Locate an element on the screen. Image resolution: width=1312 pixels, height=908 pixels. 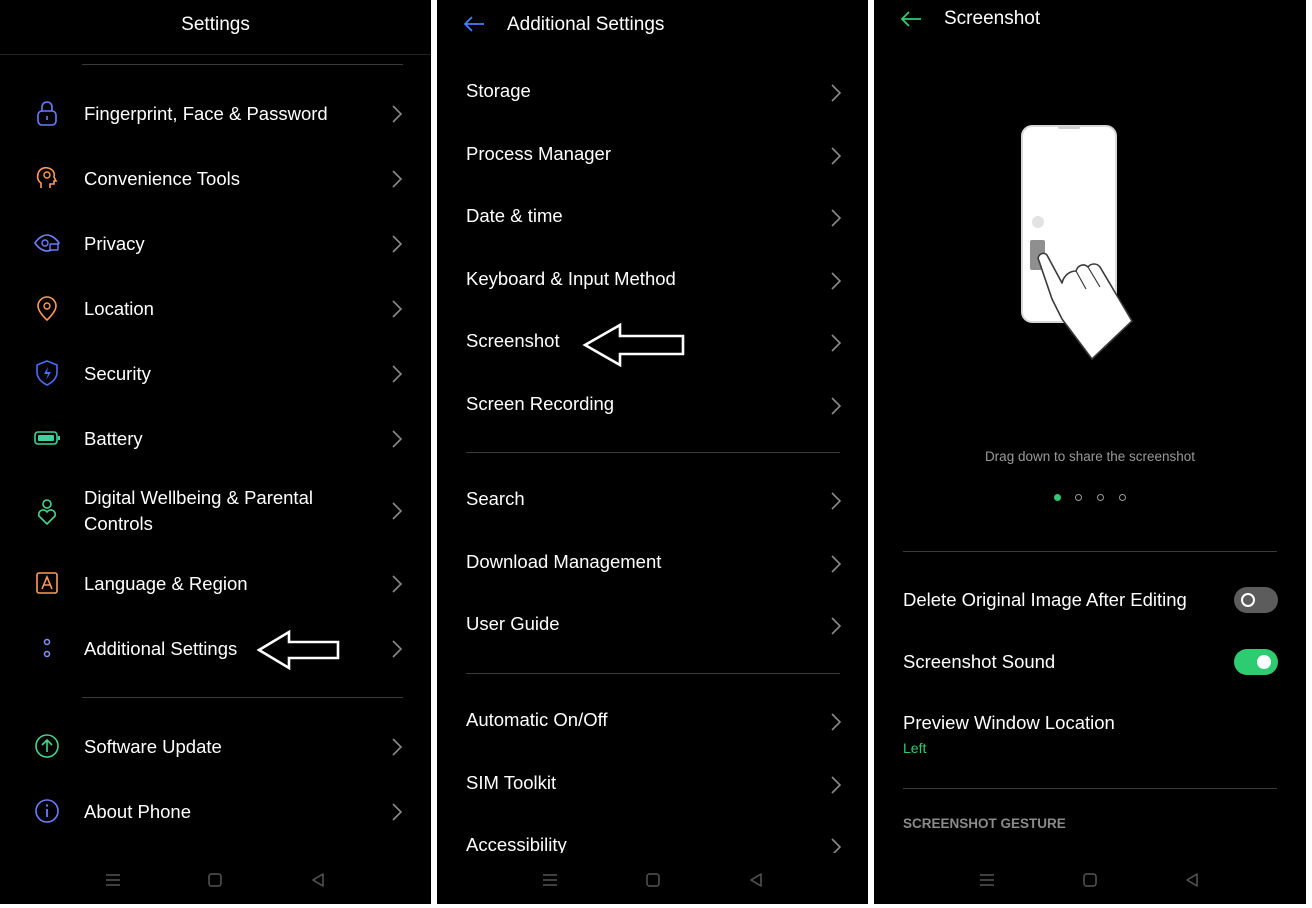
settings-item-about-phone: About Phone is located at coordinates (215, 812).